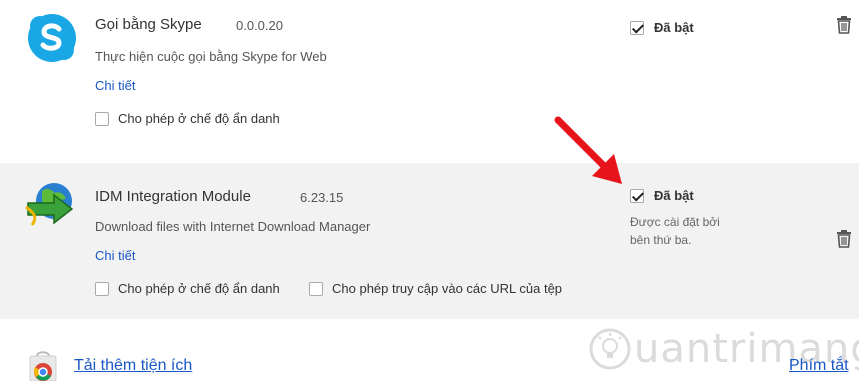  Describe the element at coordinates (675, 222) in the screenshot. I see `third-party-note-line: Được cài đặt bởi` at that location.